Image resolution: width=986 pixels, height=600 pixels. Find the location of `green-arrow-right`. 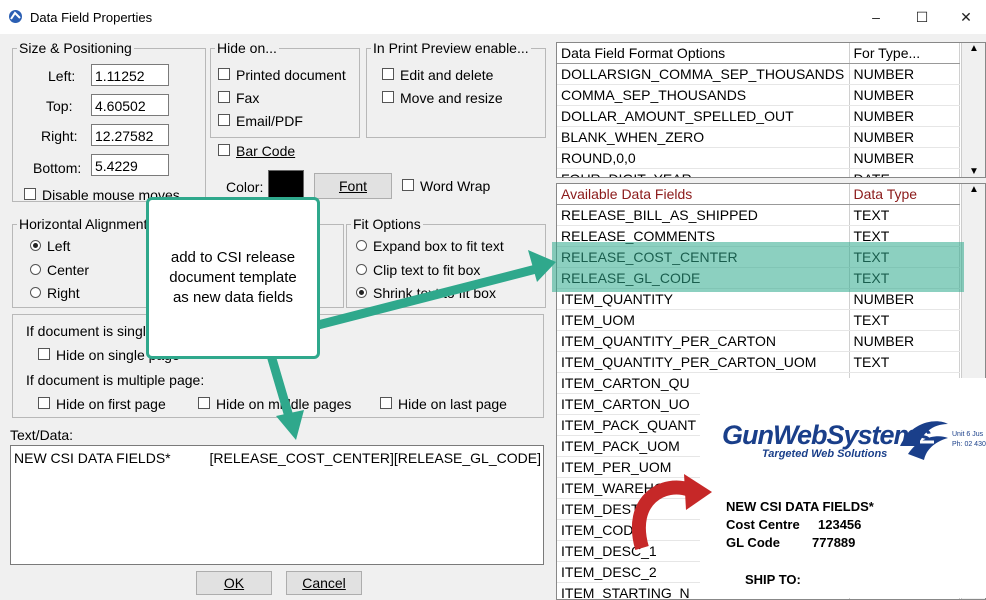

green-arrow-right is located at coordinates (437, 287).